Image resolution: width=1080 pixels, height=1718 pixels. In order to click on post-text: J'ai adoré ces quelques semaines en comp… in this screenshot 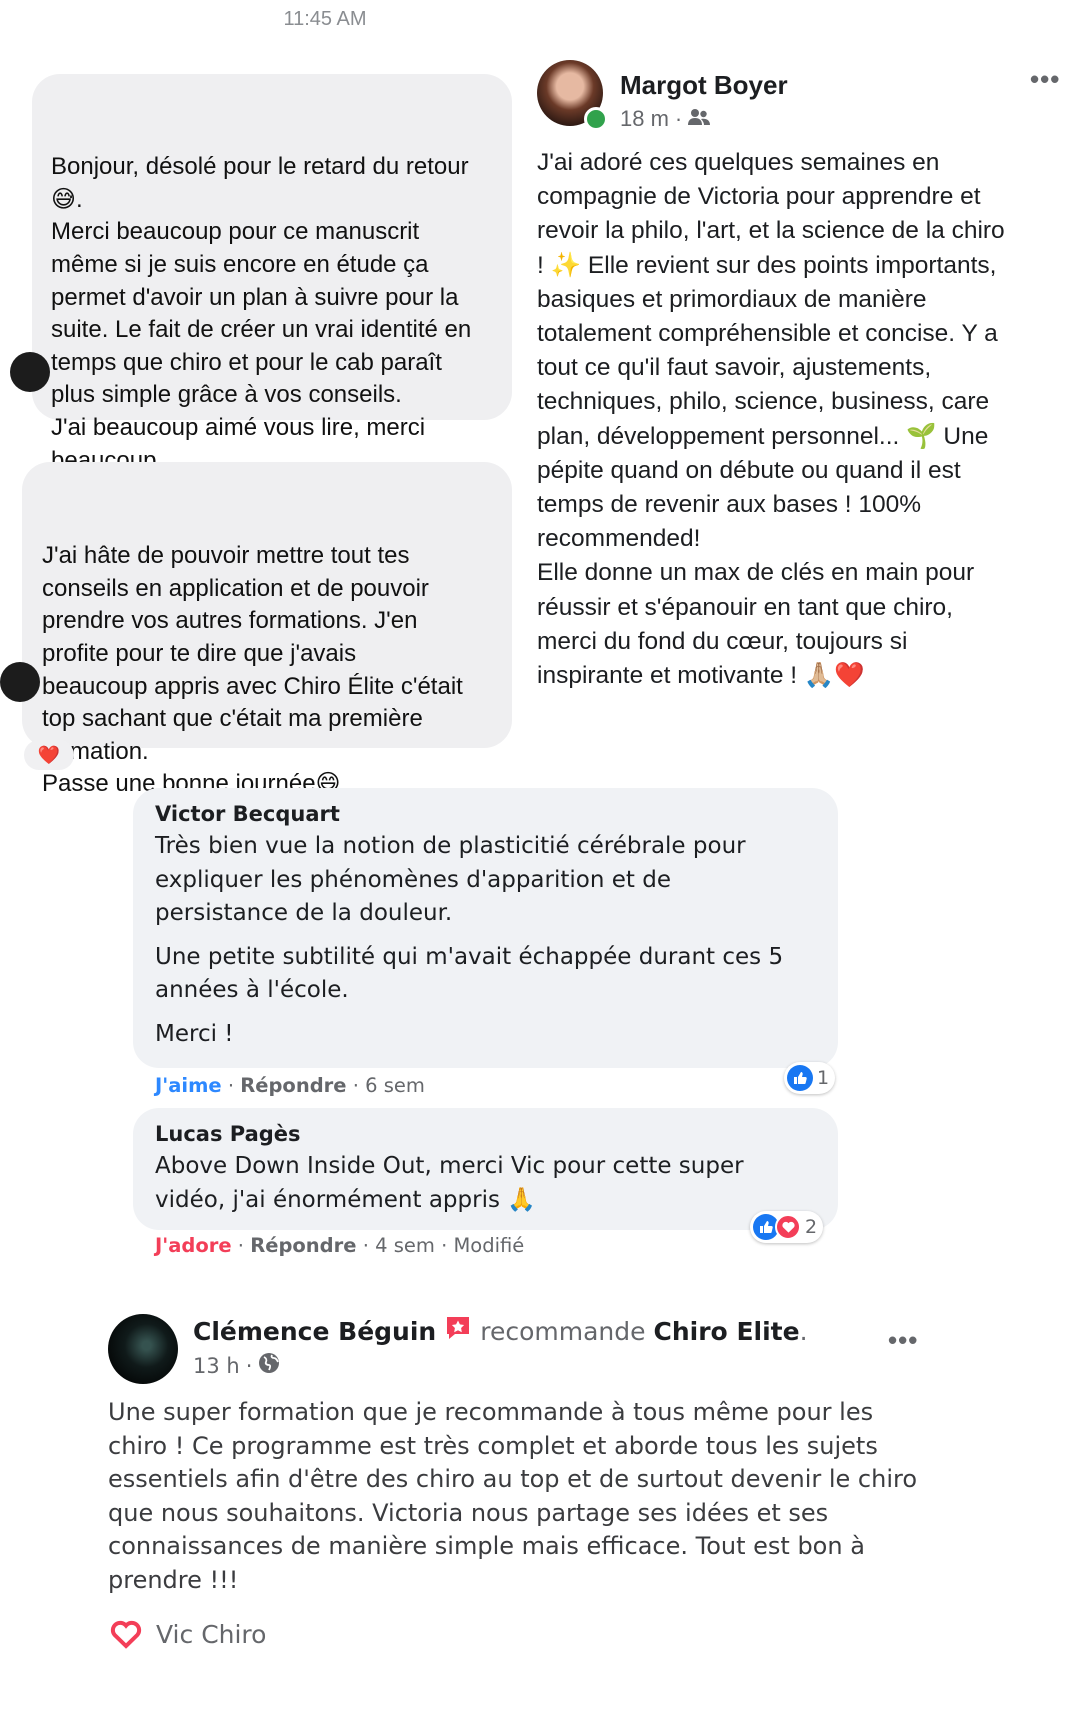, I will do `click(771, 419)`.